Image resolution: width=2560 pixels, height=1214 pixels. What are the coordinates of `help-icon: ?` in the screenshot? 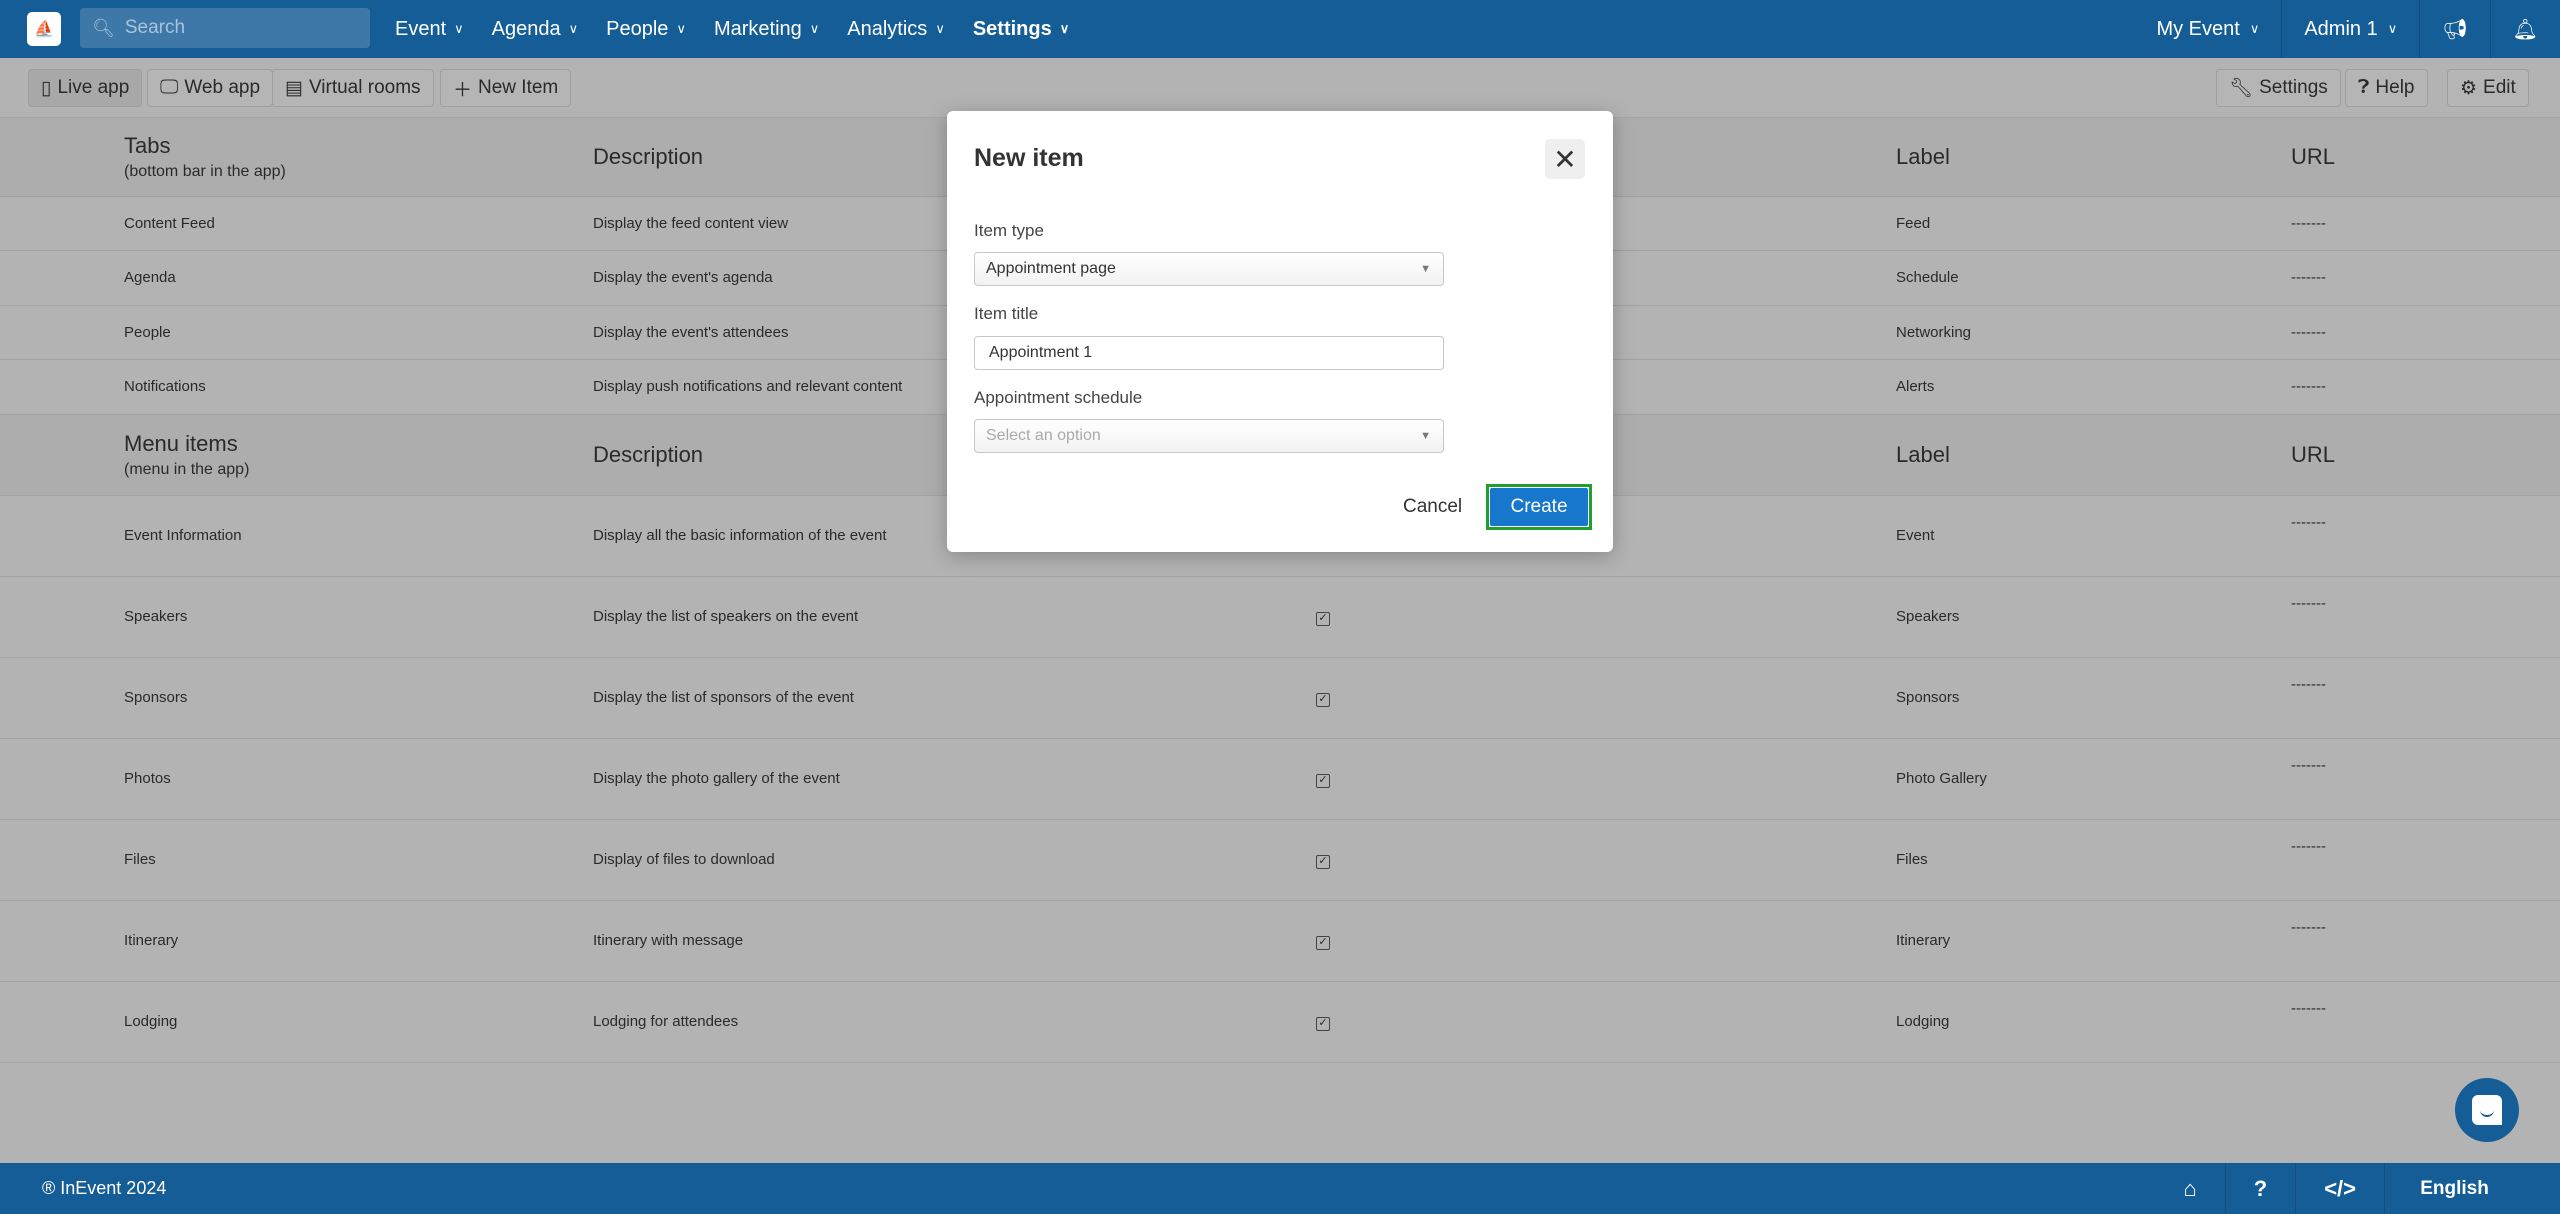 It's located at (2259, 1188).